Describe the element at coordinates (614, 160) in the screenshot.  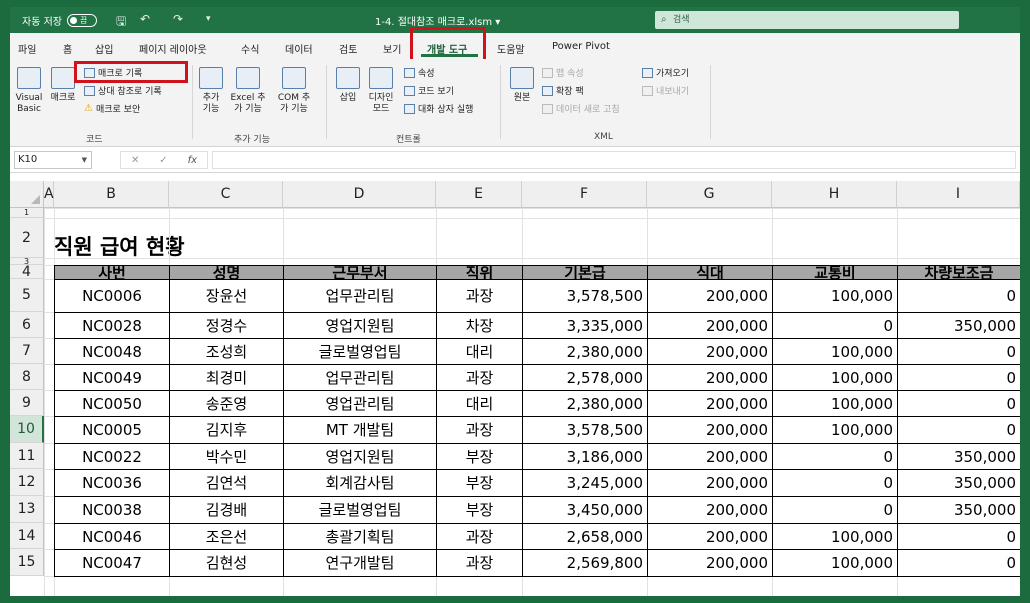
I see `formula-input` at that location.